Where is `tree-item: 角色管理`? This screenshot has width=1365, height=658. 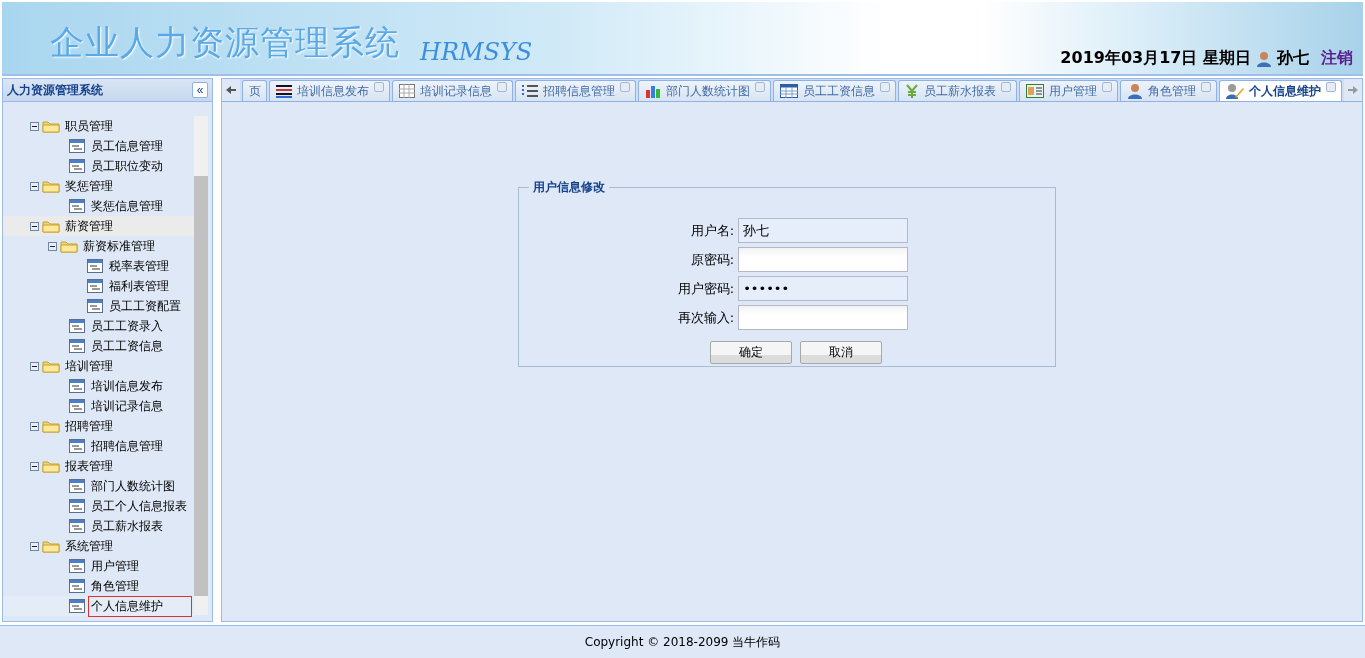
tree-item: 角色管理 is located at coordinates (115, 586).